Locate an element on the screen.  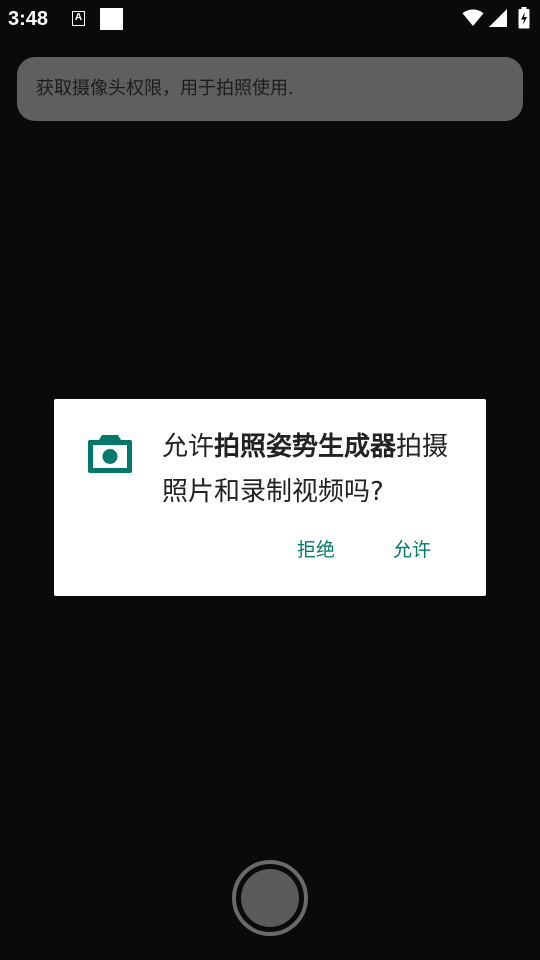
shutter-button is located at coordinates (270, 898).